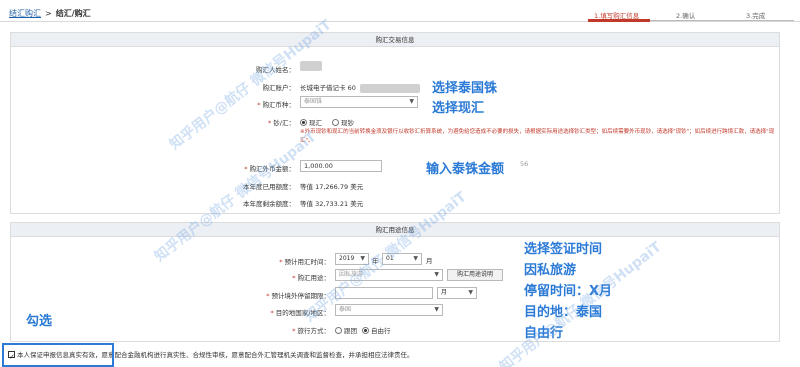  Describe the element at coordinates (311, 331) in the screenshot. I see `travel-mode-label: * 旅行方式：` at that location.